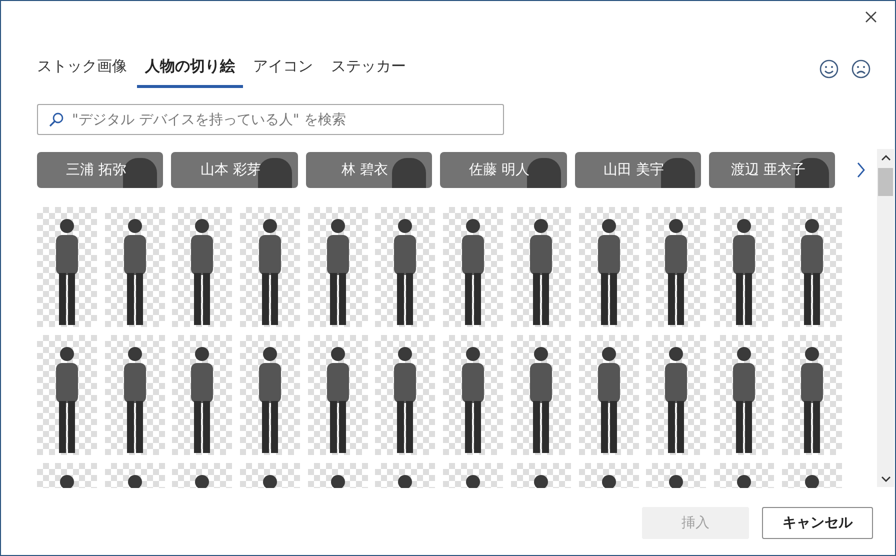 This screenshot has width=896, height=556. Describe the element at coordinates (885, 318) in the screenshot. I see `scrollbar` at that location.